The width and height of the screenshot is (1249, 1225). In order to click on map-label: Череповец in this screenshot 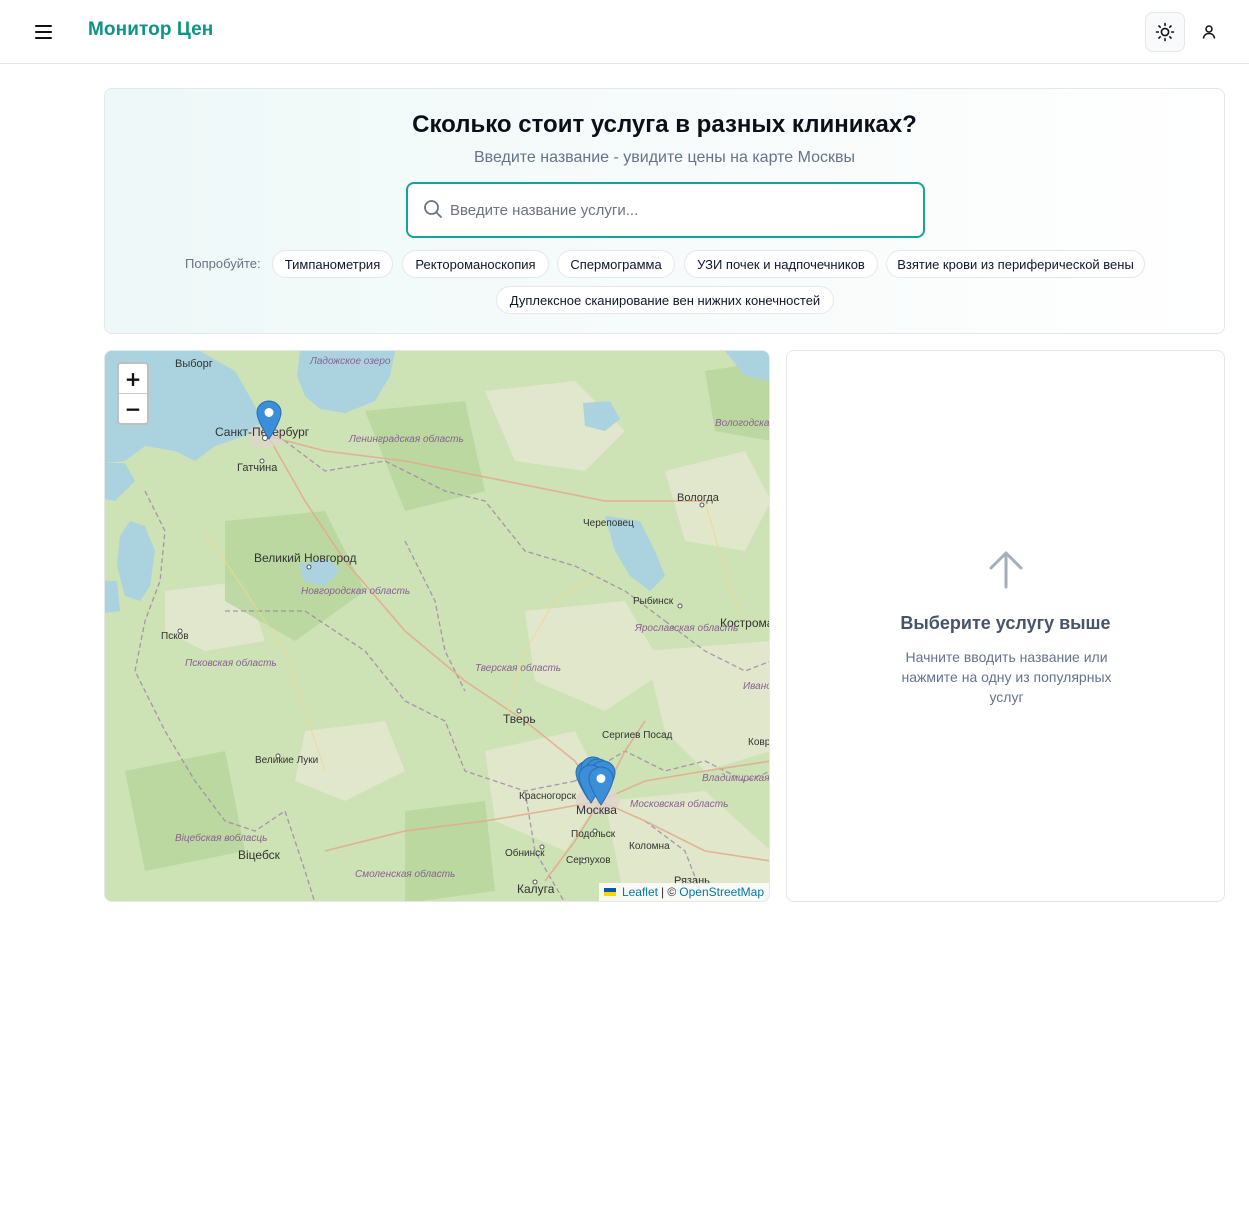, I will do `click(608, 523)`.